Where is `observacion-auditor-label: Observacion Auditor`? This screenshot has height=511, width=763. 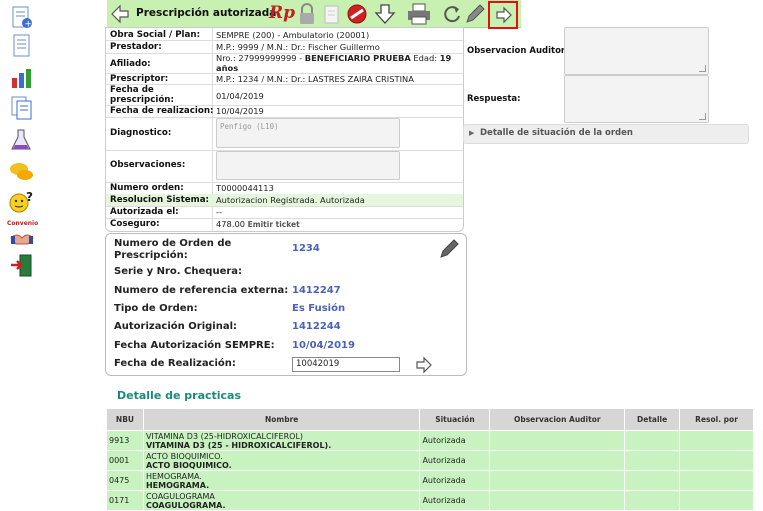 observacion-auditor-label: Observacion Auditor is located at coordinates (516, 51).